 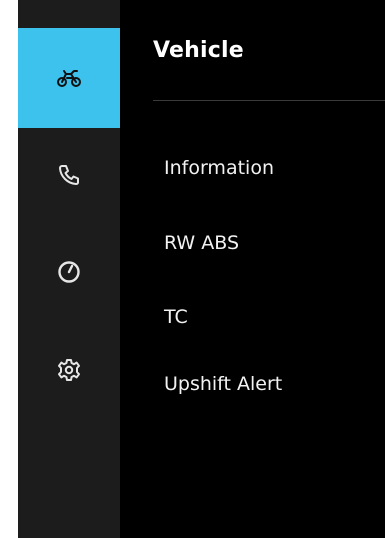 I want to click on menu-item-upshift-alert: Upshift Alert, so click(x=223, y=384).